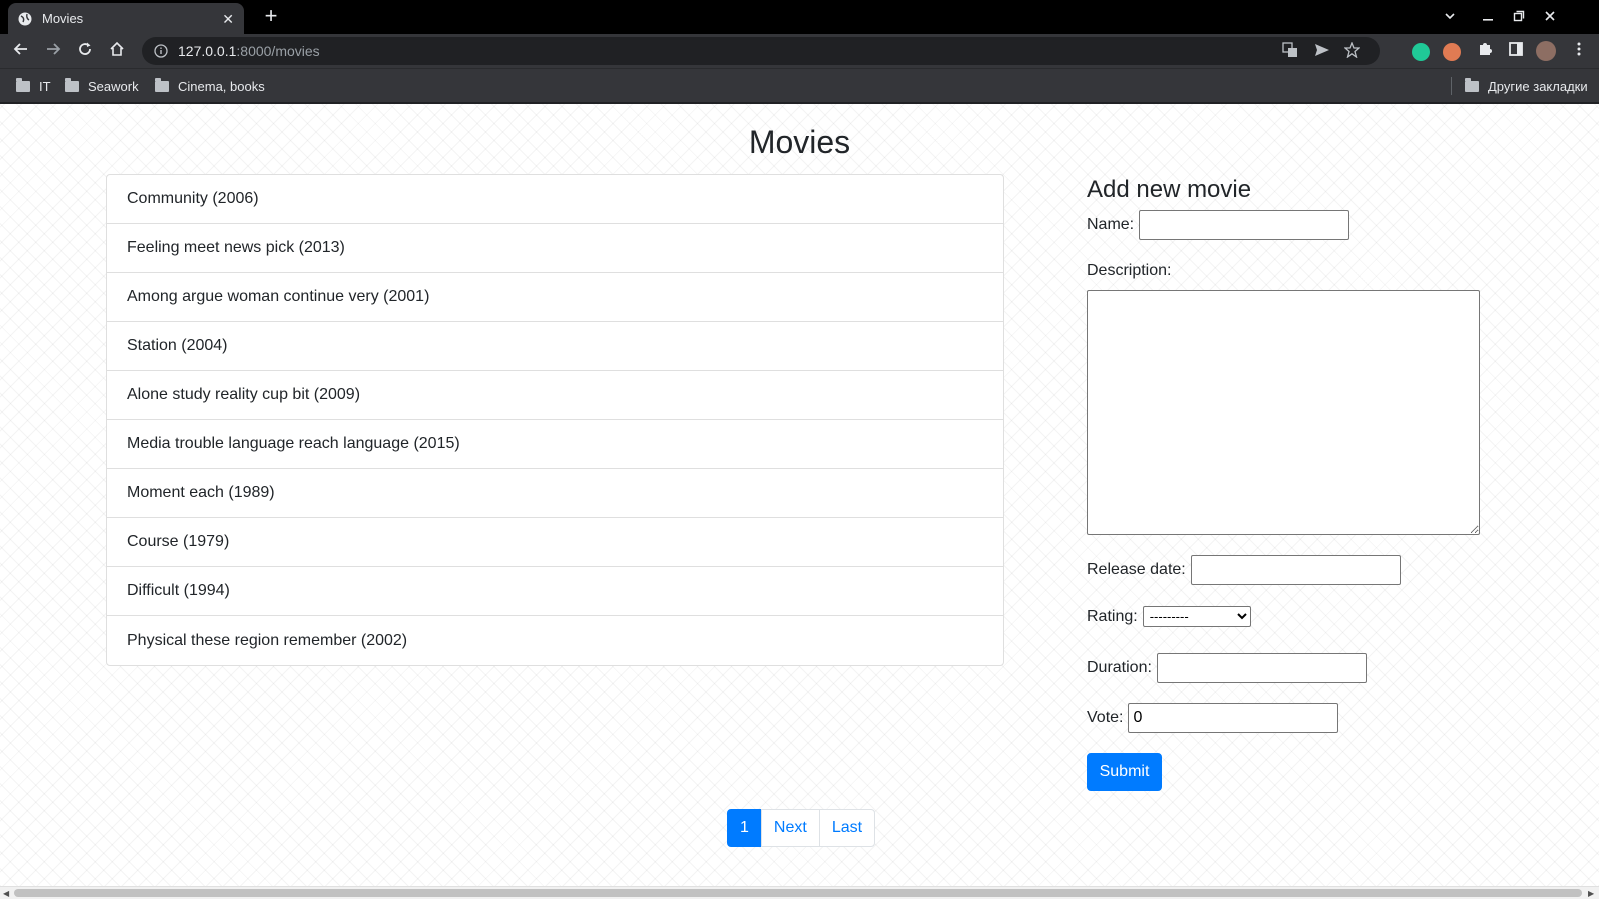  What do you see at coordinates (799, 142) in the screenshot?
I see `page-title: Movies` at bounding box center [799, 142].